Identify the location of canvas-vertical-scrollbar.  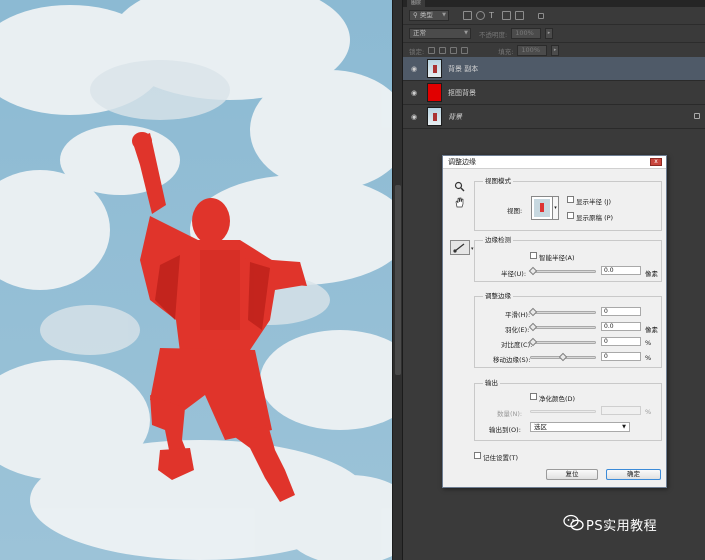
(397, 280).